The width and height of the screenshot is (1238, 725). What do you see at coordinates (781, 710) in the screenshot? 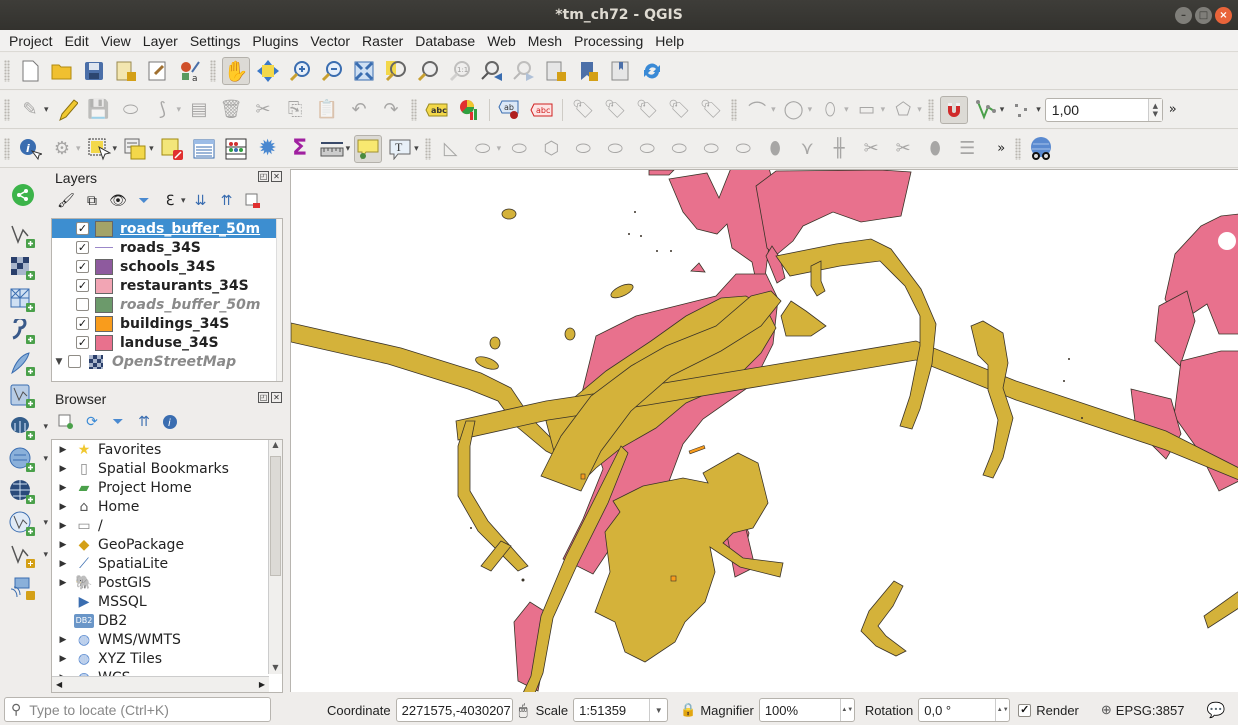
I see `magnifier-value: 100%` at bounding box center [781, 710].